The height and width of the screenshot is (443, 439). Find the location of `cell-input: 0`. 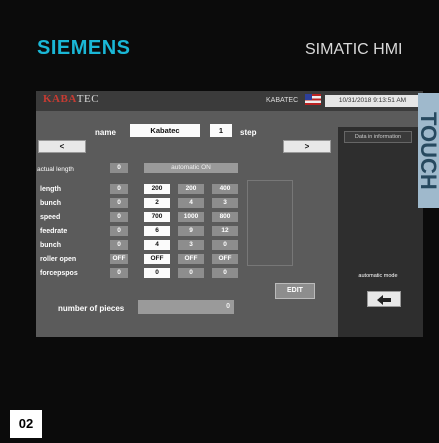

cell-input: 0 is located at coordinates (157, 273).